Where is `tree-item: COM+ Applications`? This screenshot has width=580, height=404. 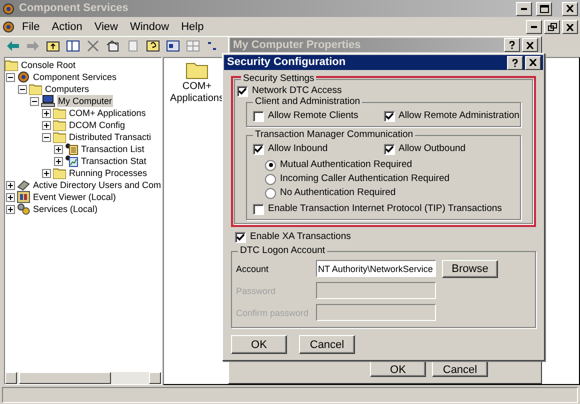 tree-item: COM+ Applications is located at coordinates (107, 113).